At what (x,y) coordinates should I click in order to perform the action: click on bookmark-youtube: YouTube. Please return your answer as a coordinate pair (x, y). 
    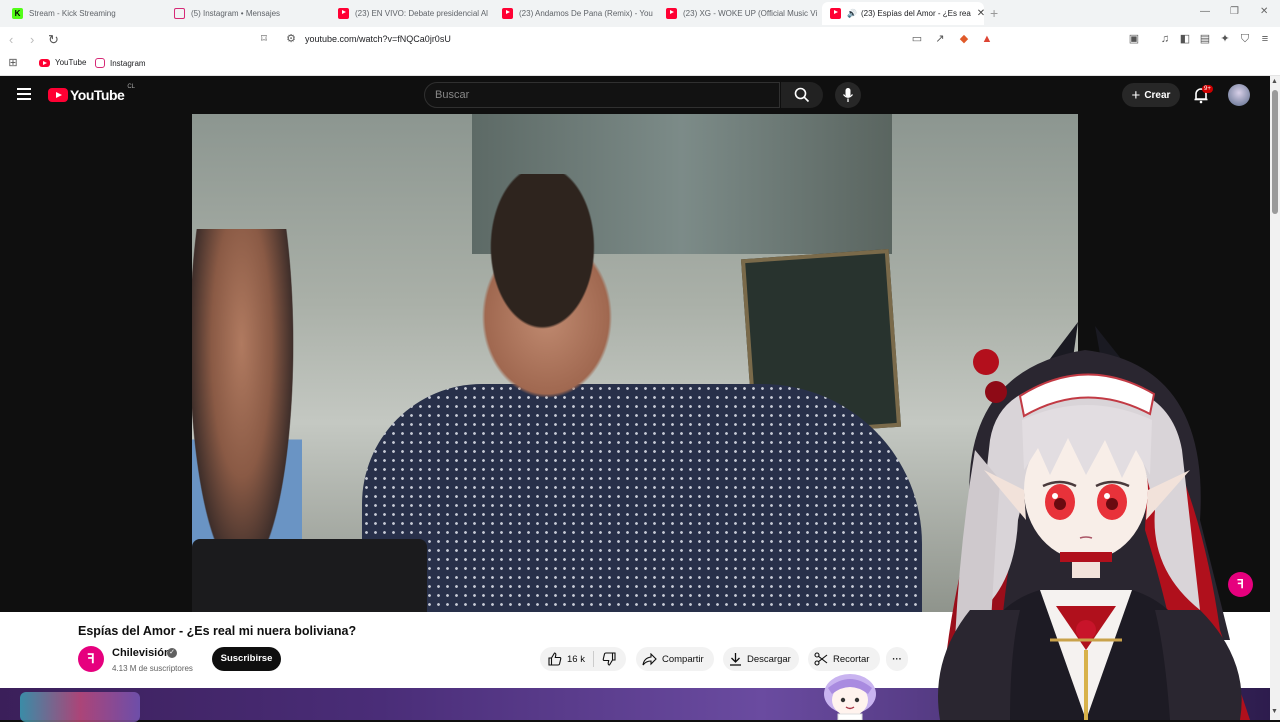
    Looking at the image, I should click on (62, 62).